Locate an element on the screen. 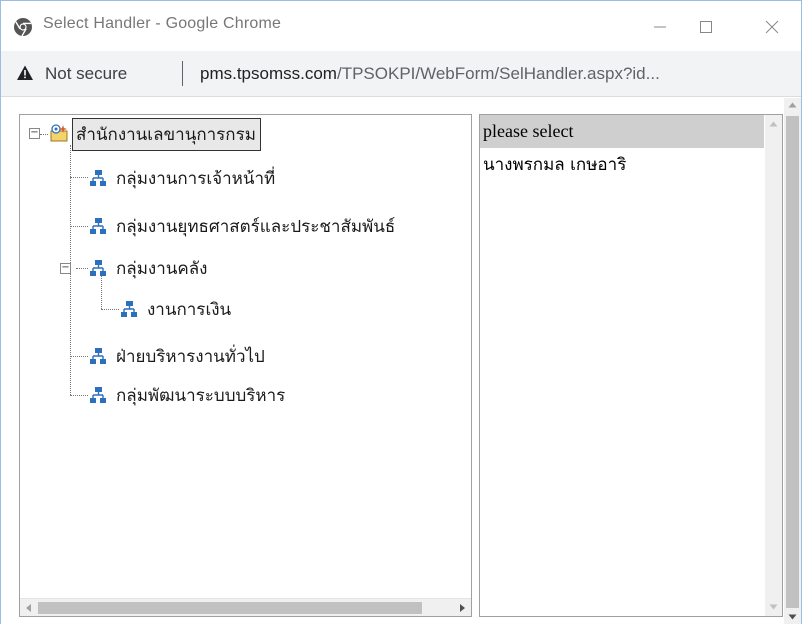 Image resolution: width=802 pixels, height=624 pixels. minimize-button is located at coordinates (660, 27).